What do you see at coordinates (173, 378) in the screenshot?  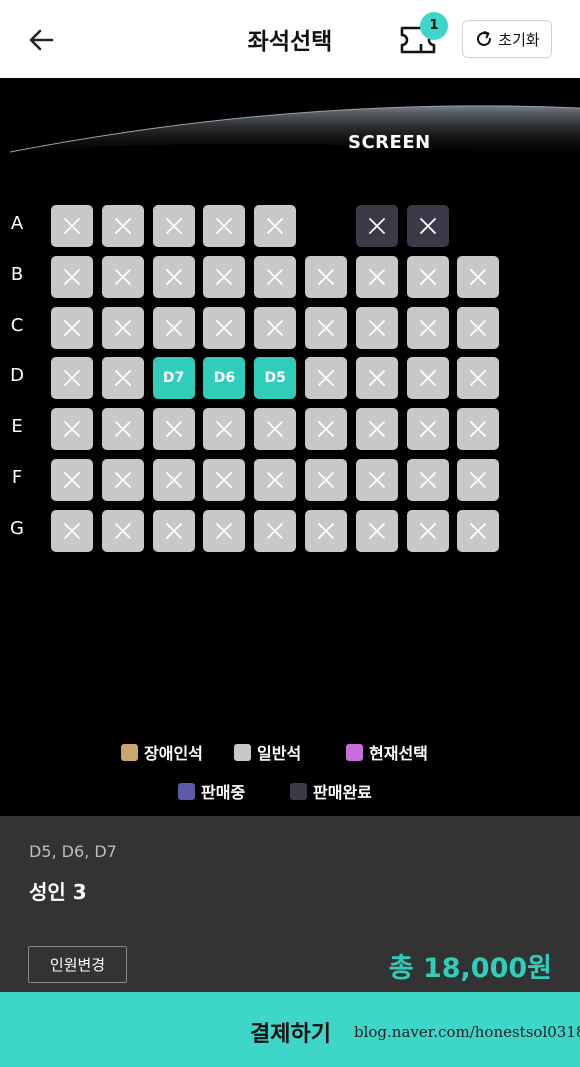 I see `seat-d-3: D7` at bounding box center [173, 378].